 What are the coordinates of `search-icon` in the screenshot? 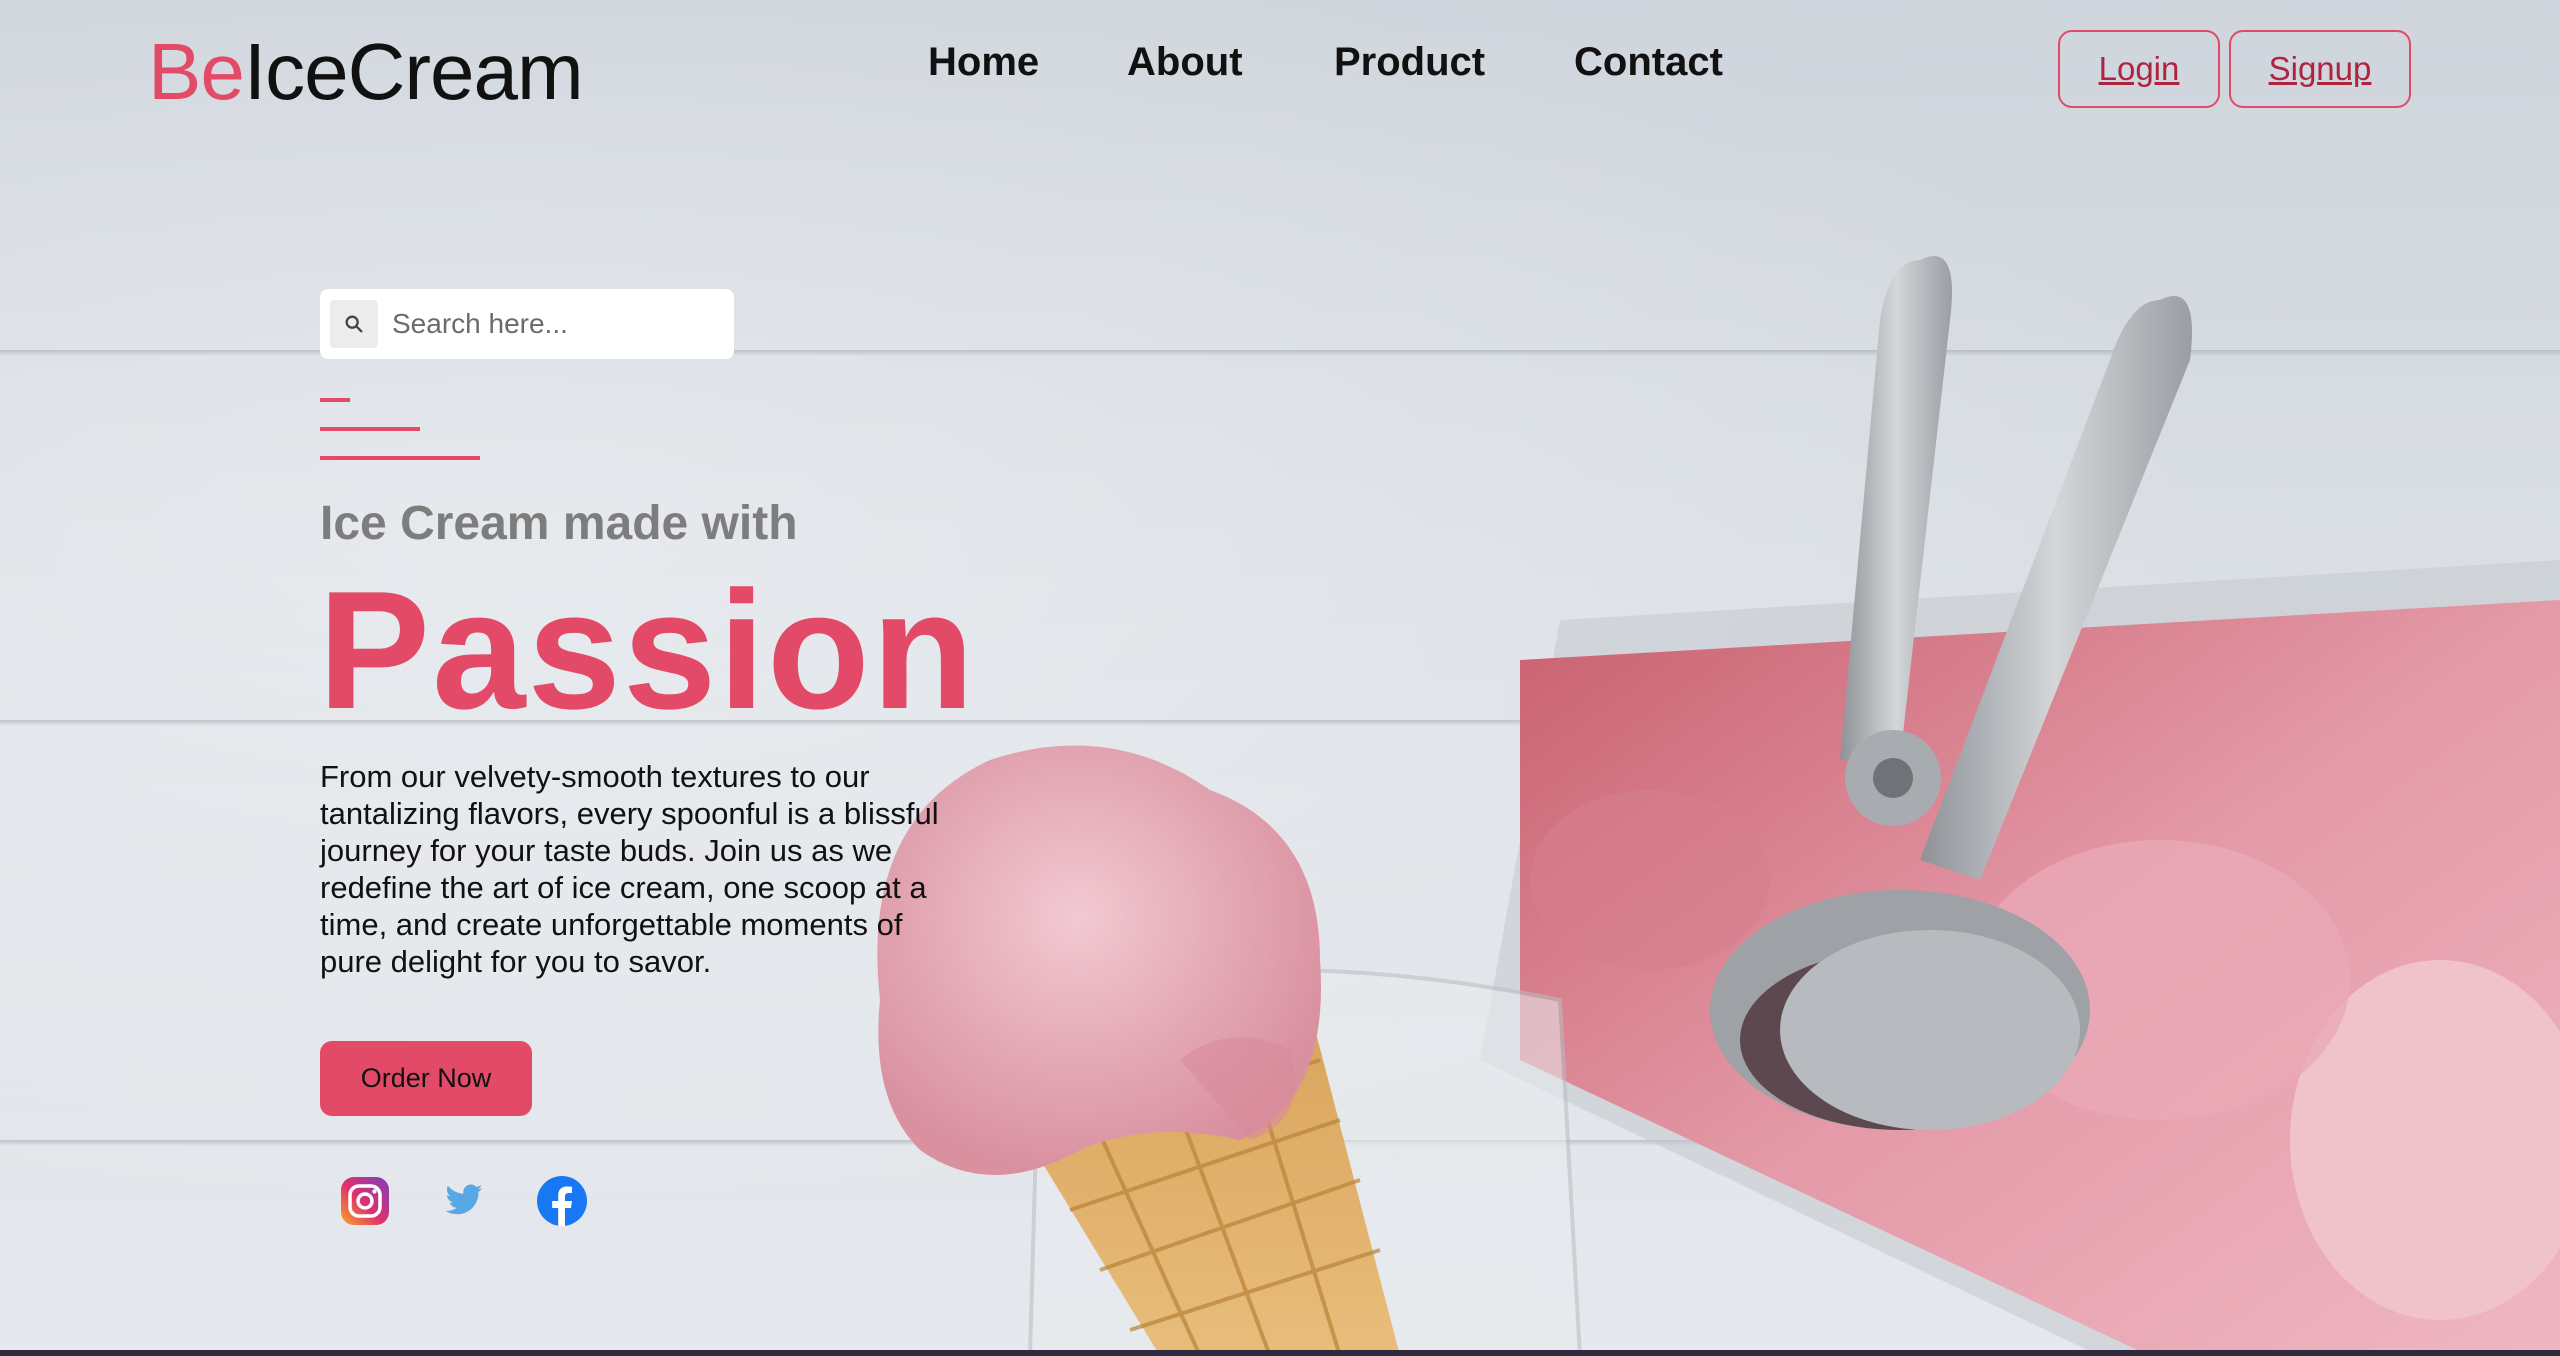 It's located at (354, 324).